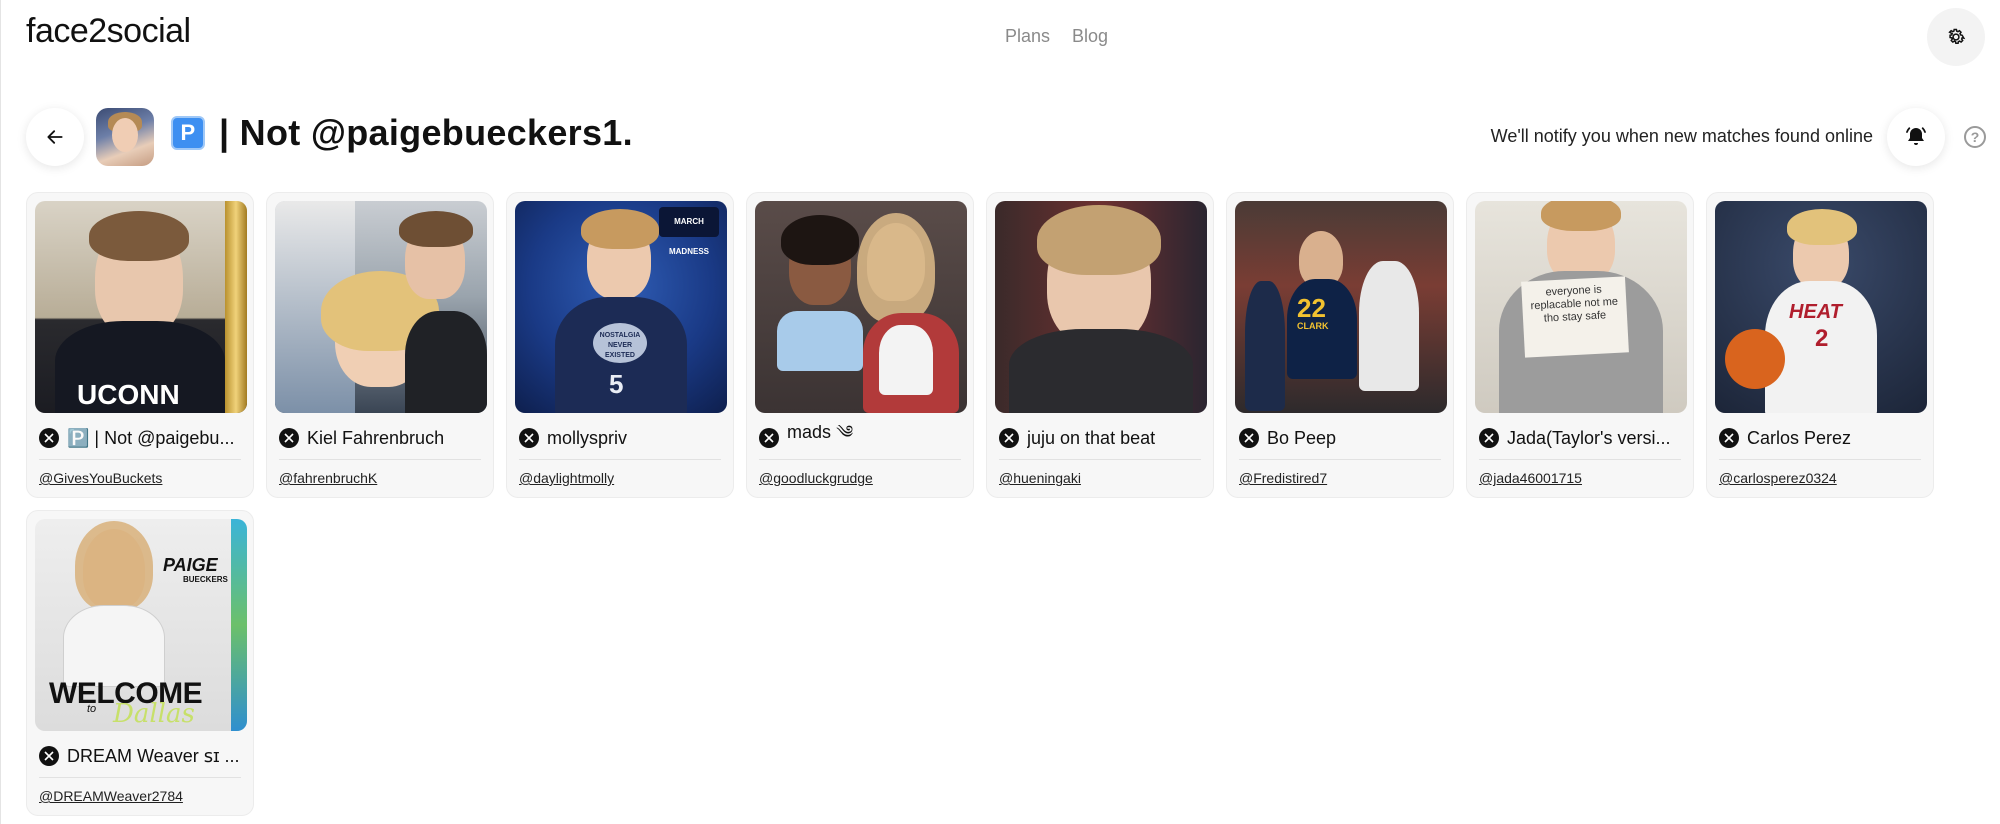 The image size is (2000, 824). What do you see at coordinates (860, 438) in the screenshot?
I see `match-name-row: mads ༄ؘ` at bounding box center [860, 438].